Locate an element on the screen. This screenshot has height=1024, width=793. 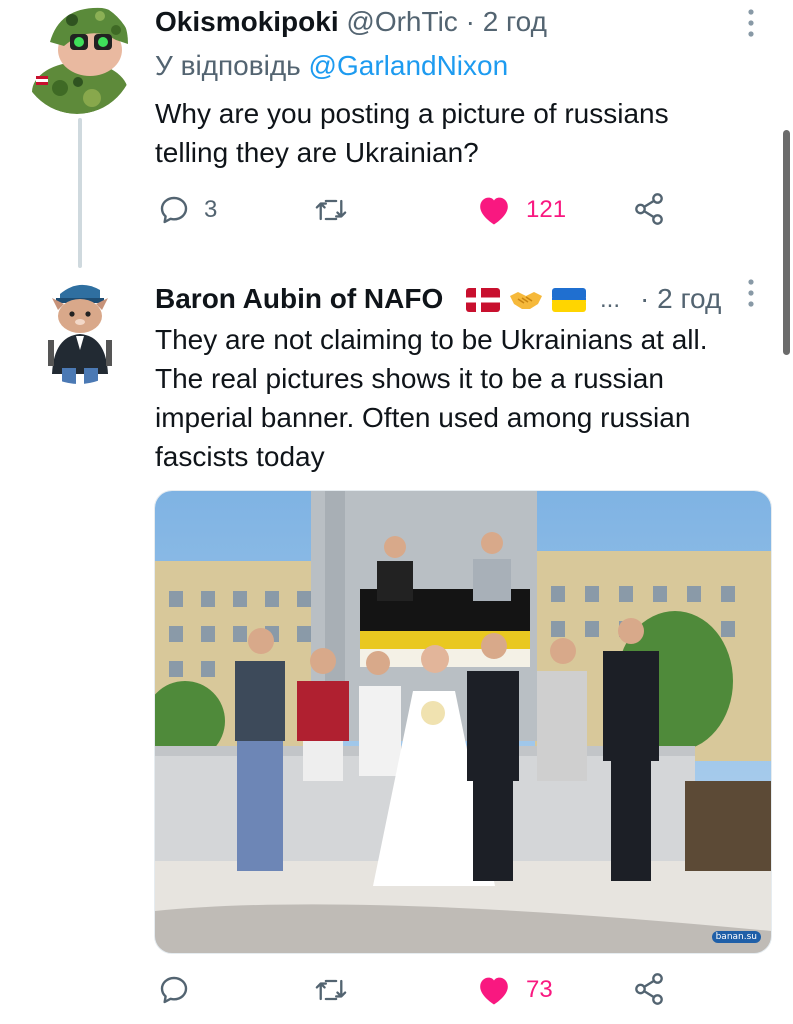
handle: @OrhTic is located at coordinates (401, 21).